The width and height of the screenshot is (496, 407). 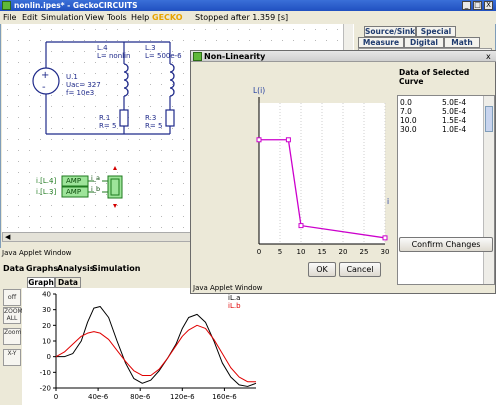 What do you see at coordinates (46, 295) in the screenshot?
I see `y-tick-label: 40` at bounding box center [46, 295].